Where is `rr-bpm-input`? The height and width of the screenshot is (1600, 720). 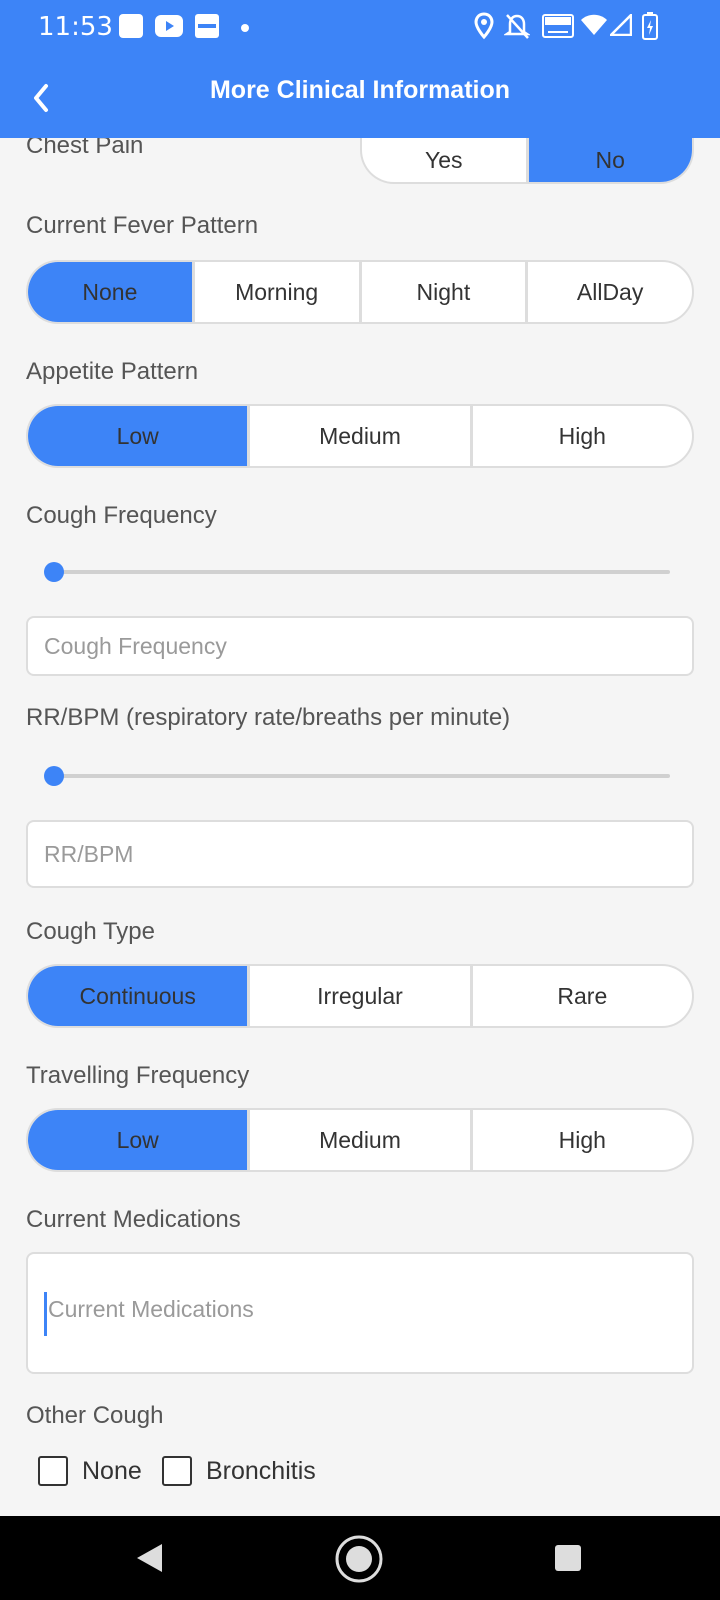 rr-bpm-input is located at coordinates (360, 854).